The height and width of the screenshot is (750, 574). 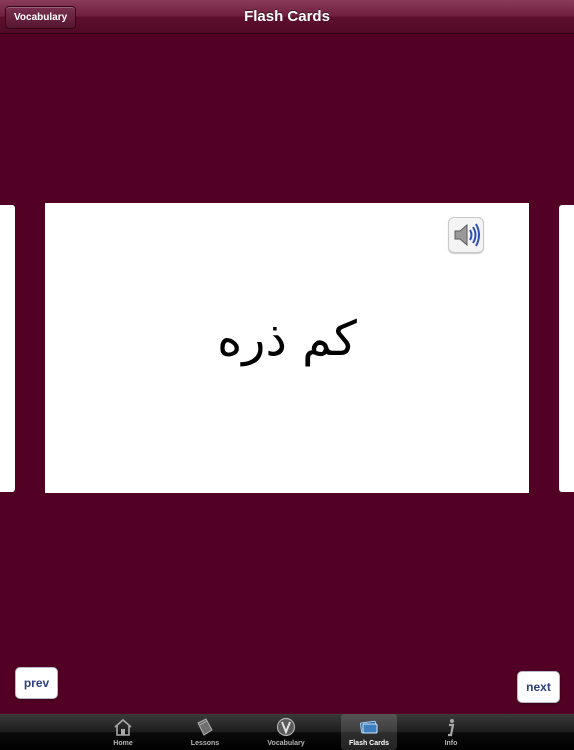 I want to click on vocabulary-icon, so click(x=286, y=727).